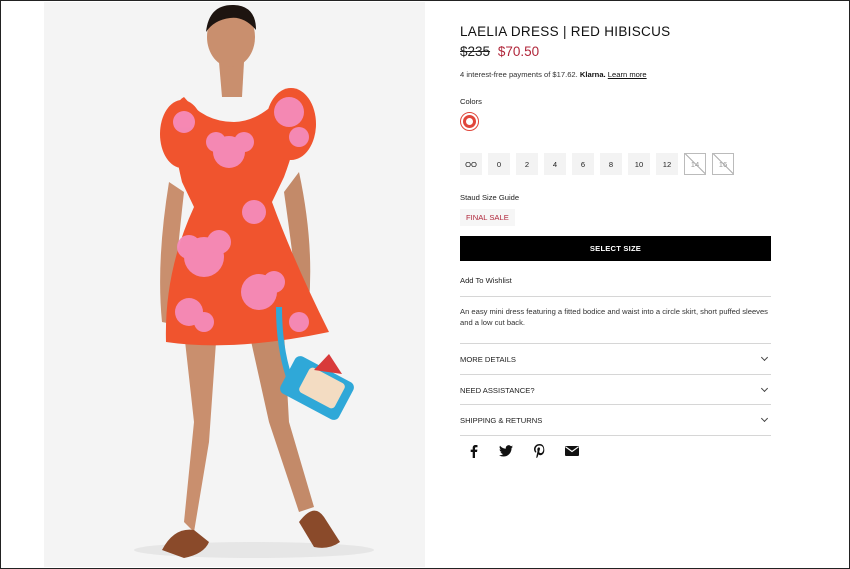 Image resolution: width=850 pixels, height=569 pixels. What do you see at coordinates (497, 390) in the screenshot?
I see `accordion-label: NEED ASSISTANCE?` at bounding box center [497, 390].